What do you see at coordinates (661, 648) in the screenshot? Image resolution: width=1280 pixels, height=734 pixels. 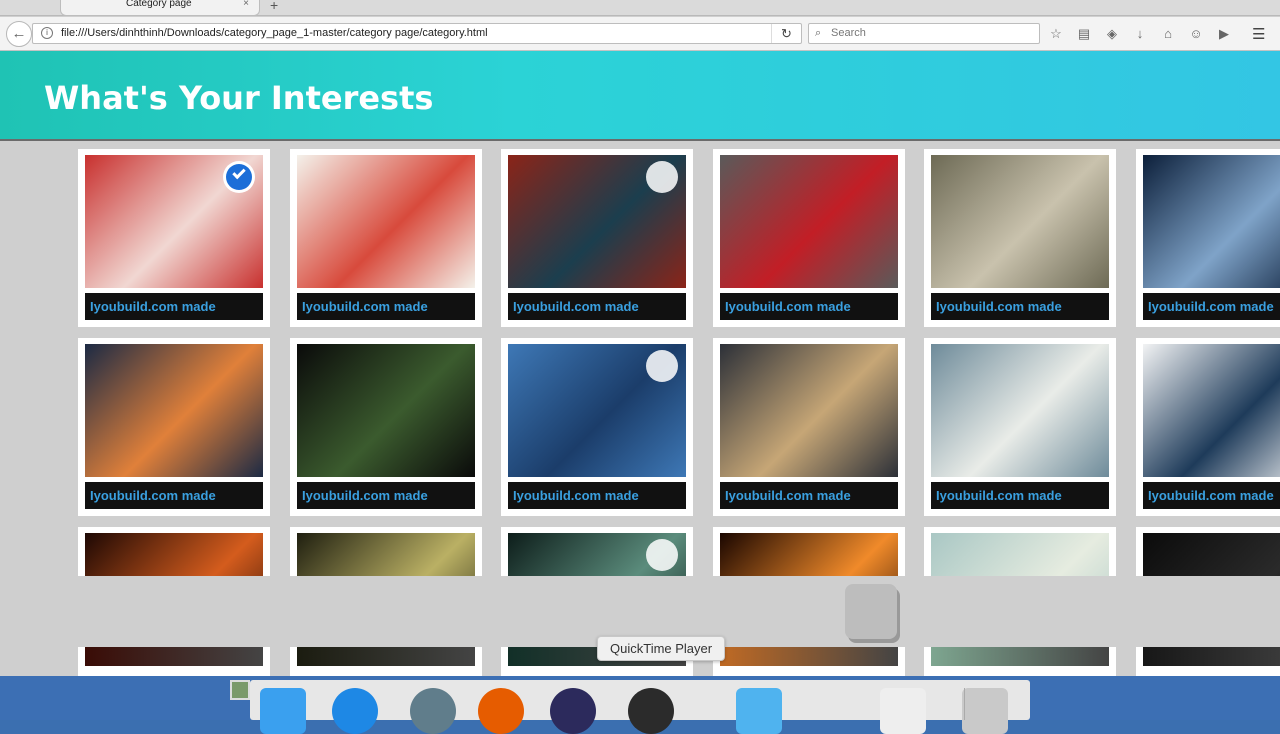 I see `dock-tooltip: QuickTime Player` at bounding box center [661, 648].